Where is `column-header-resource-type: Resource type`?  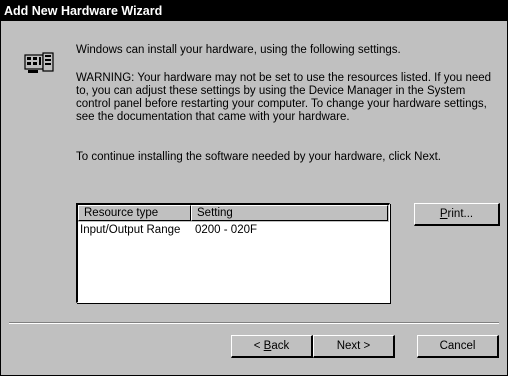
column-header-resource-type: Resource type is located at coordinates (134, 213).